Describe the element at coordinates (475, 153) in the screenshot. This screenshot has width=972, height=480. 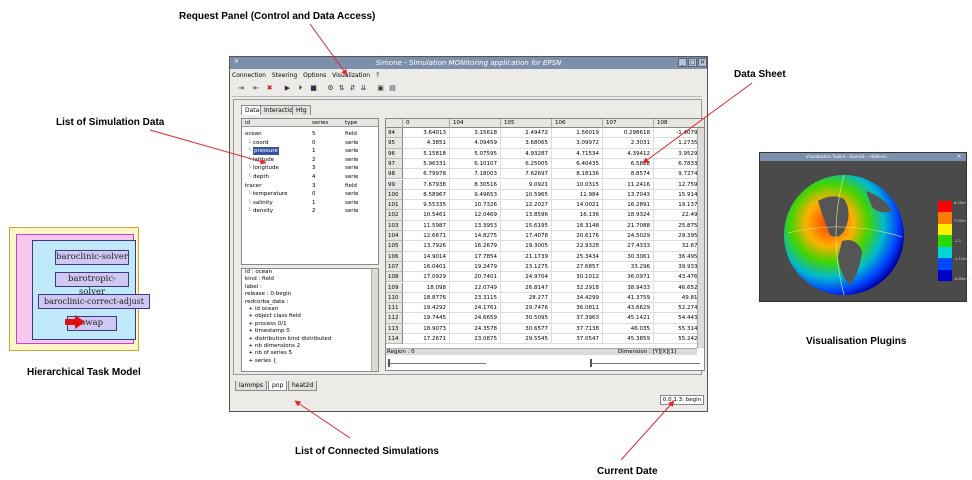
I see `sheet-cell: 5.07595` at that location.